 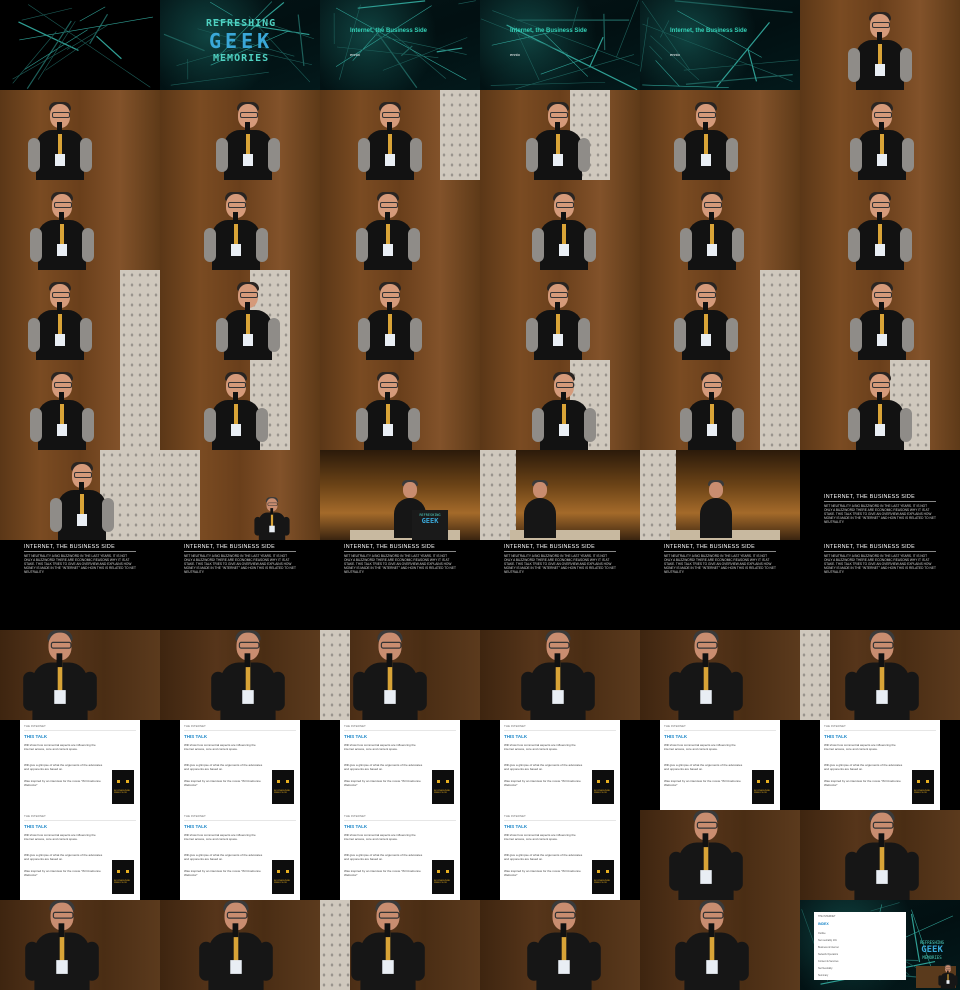 What do you see at coordinates (356, 736) in the screenshot?
I see `article-heading: THIS TALK` at bounding box center [356, 736].